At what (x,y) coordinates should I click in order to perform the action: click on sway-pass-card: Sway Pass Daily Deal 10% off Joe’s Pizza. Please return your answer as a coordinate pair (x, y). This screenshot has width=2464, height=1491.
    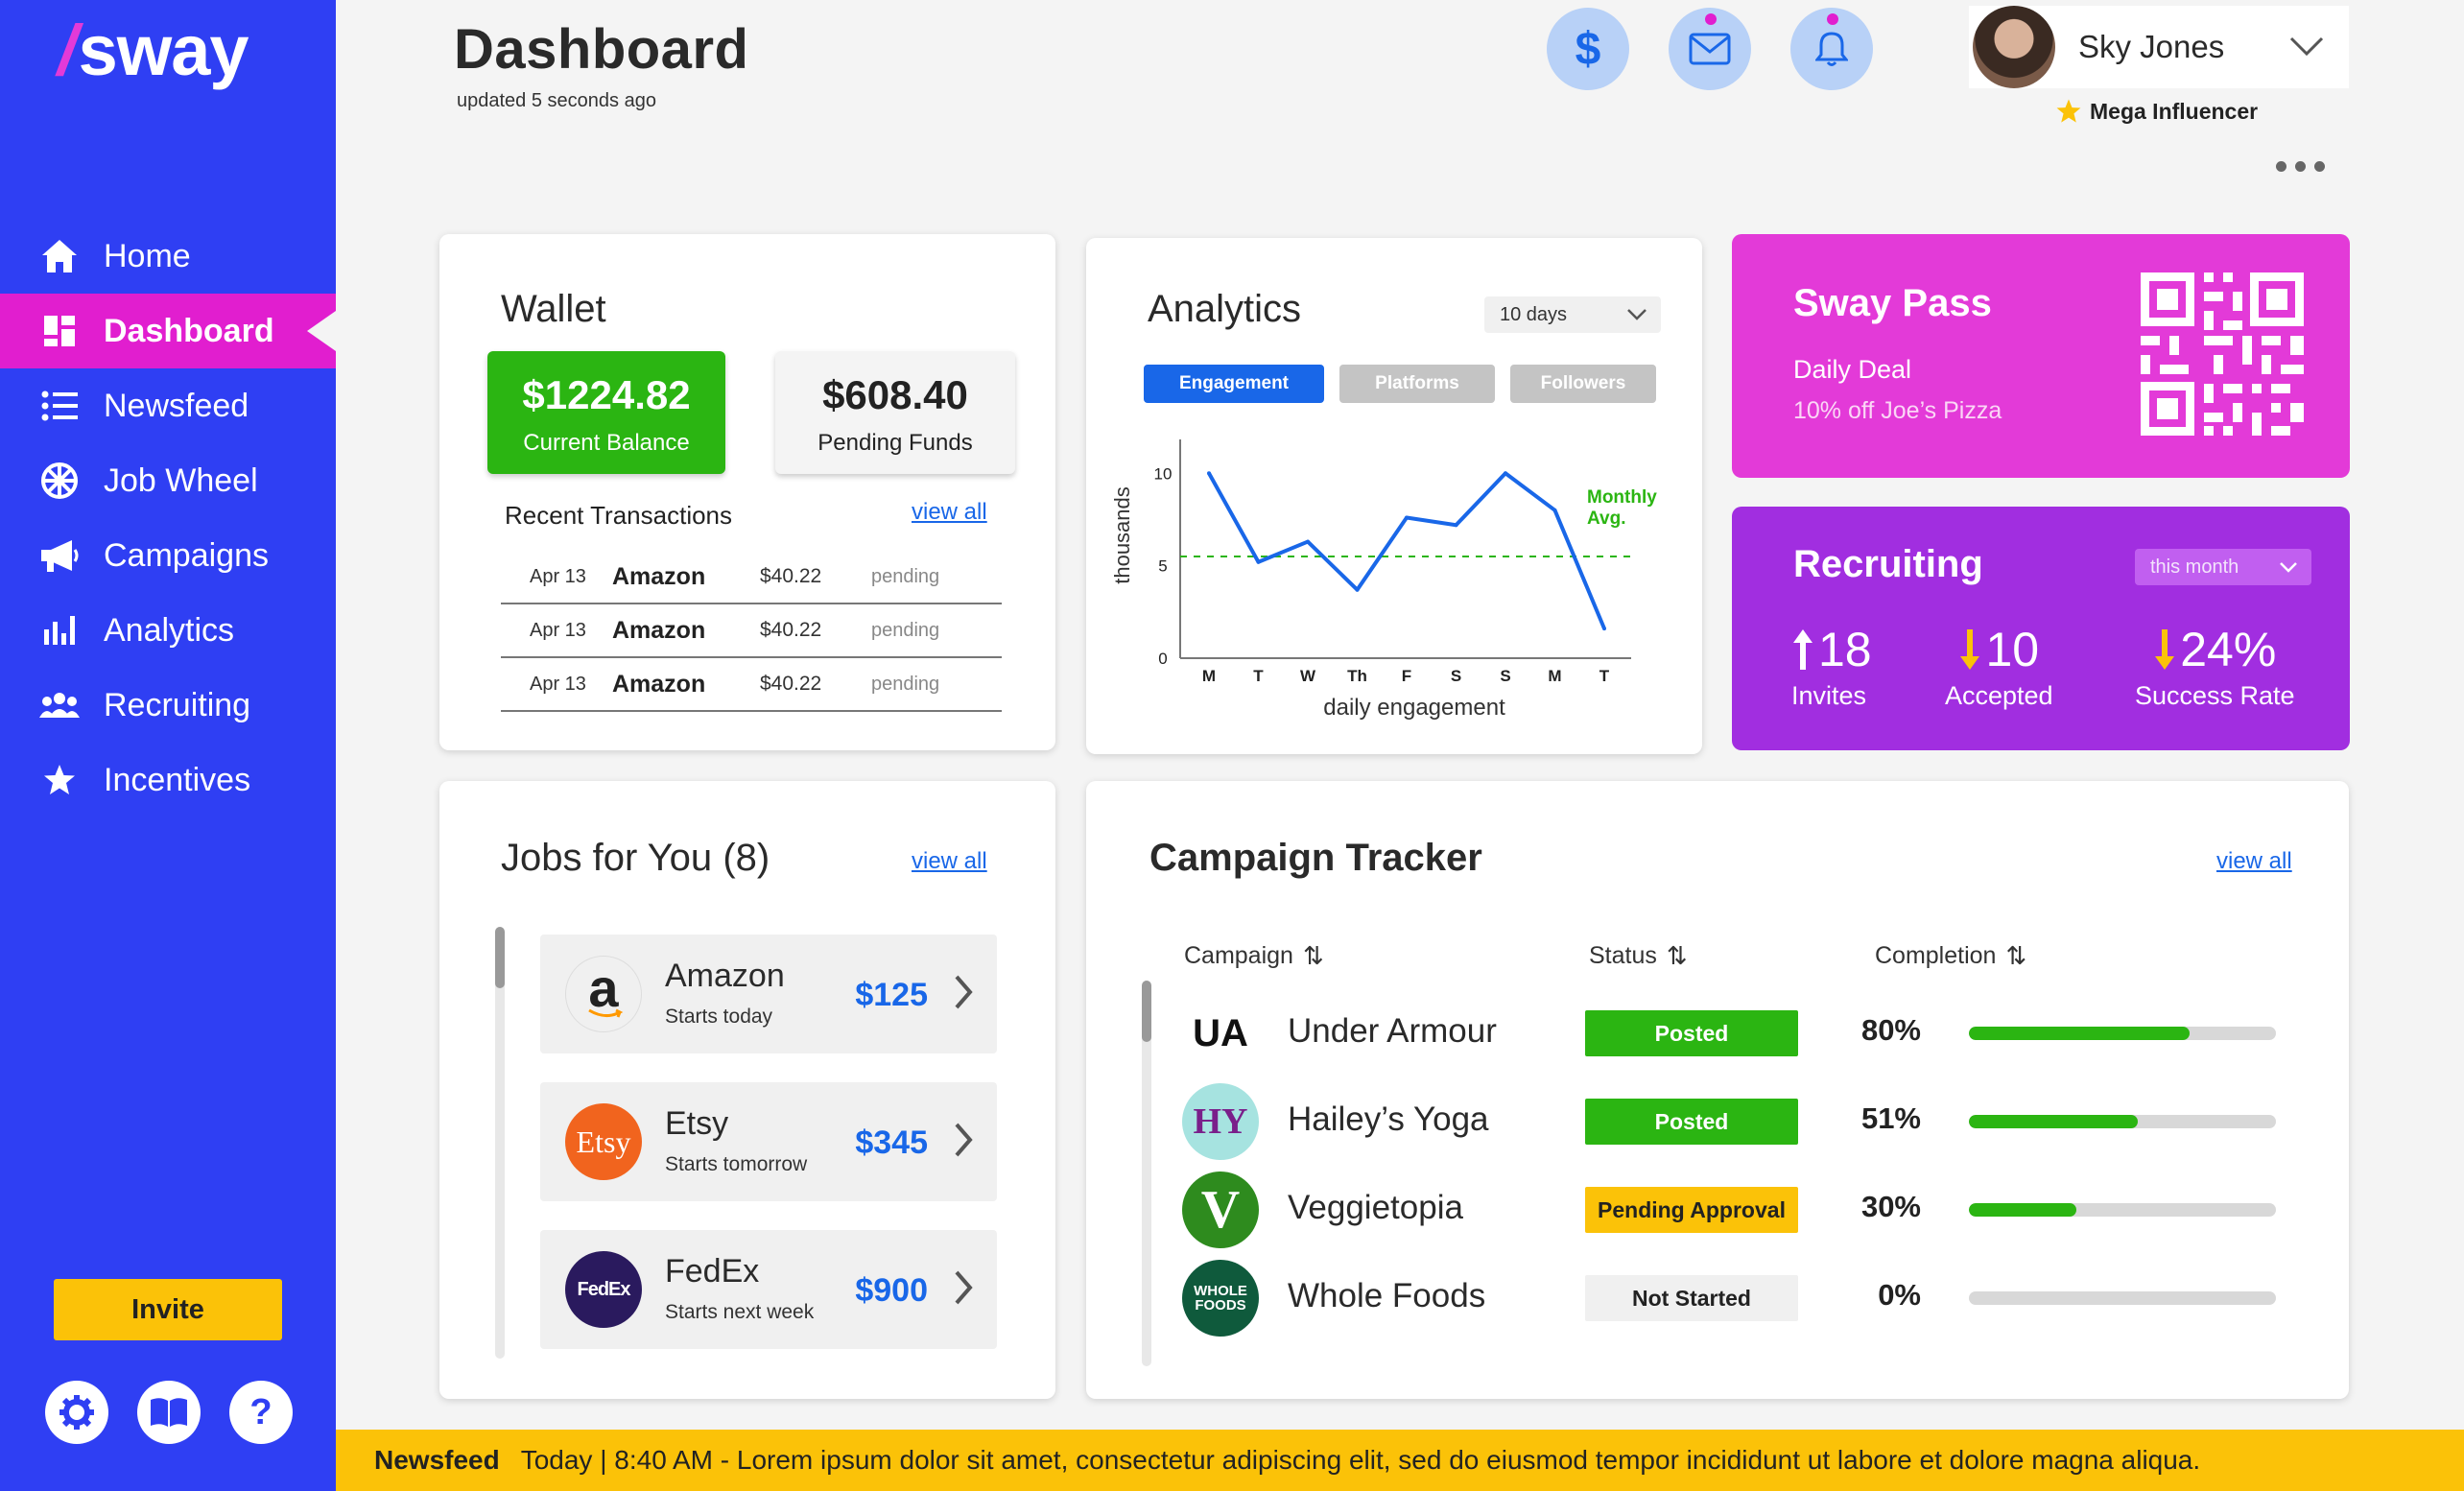
    Looking at the image, I should click on (2041, 356).